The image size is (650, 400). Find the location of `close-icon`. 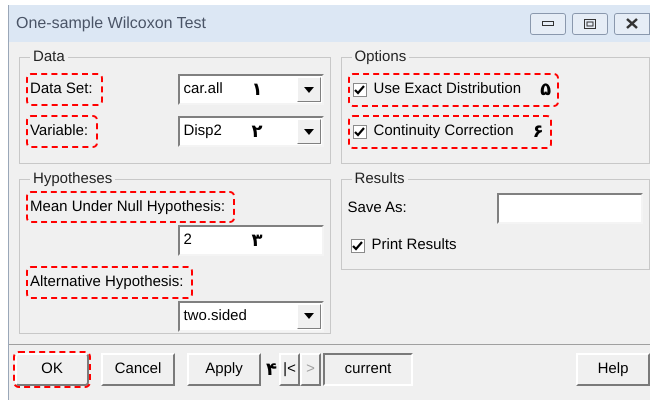

close-icon is located at coordinates (632, 23).